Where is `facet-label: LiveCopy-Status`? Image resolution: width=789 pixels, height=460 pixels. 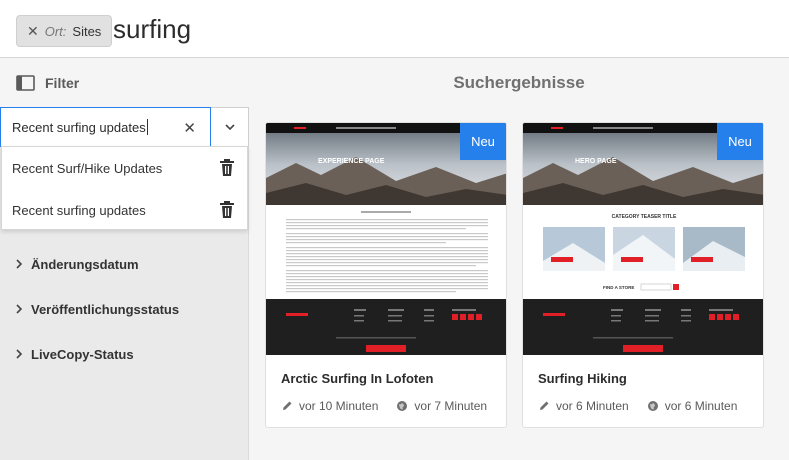
facet-label: LiveCopy-Status is located at coordinates (82, 354).